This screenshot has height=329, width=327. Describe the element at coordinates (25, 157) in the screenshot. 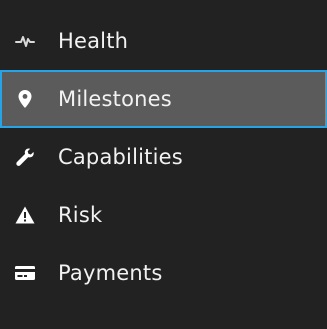

I see `wrench-icon` at that location.